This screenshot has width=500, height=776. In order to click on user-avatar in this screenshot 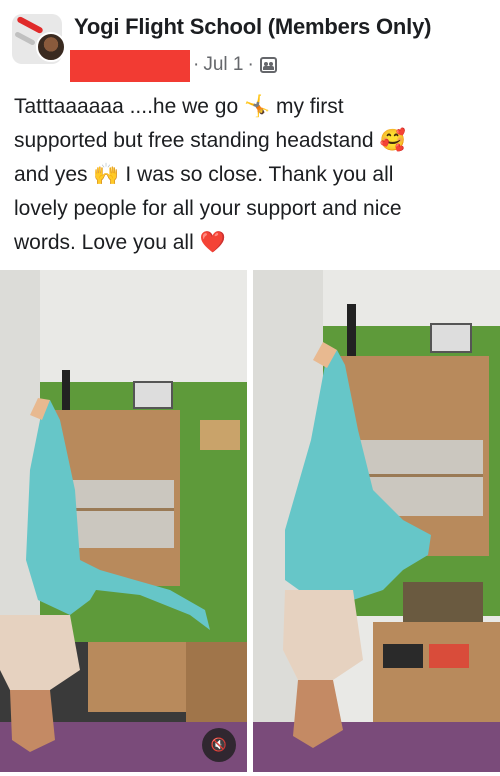, I will do `click(51, 47)`.